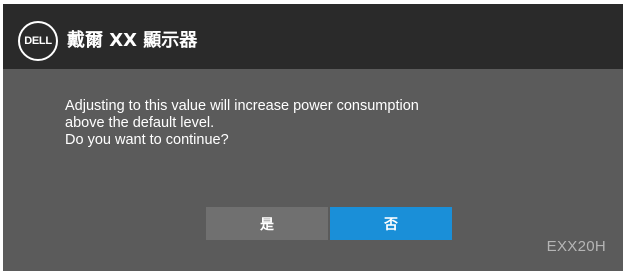 This screenshot has width=627, height=275. What do you see at coordinates (147, 140) in the screenshot?
I see `message-line: Do you want to continue?` at bounding box center [147, 140].